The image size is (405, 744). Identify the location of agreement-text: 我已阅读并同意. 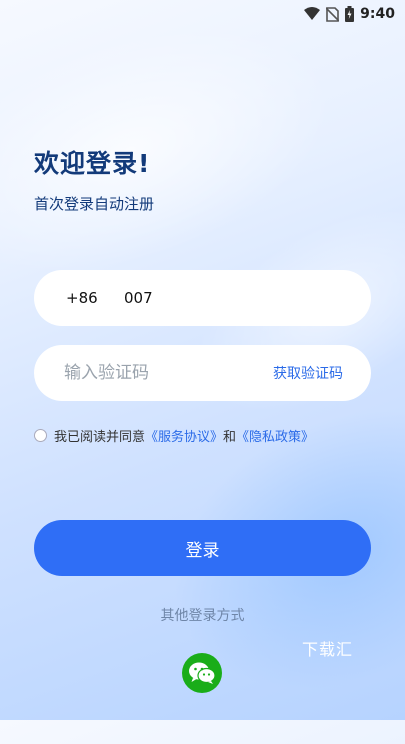
(100, 437).